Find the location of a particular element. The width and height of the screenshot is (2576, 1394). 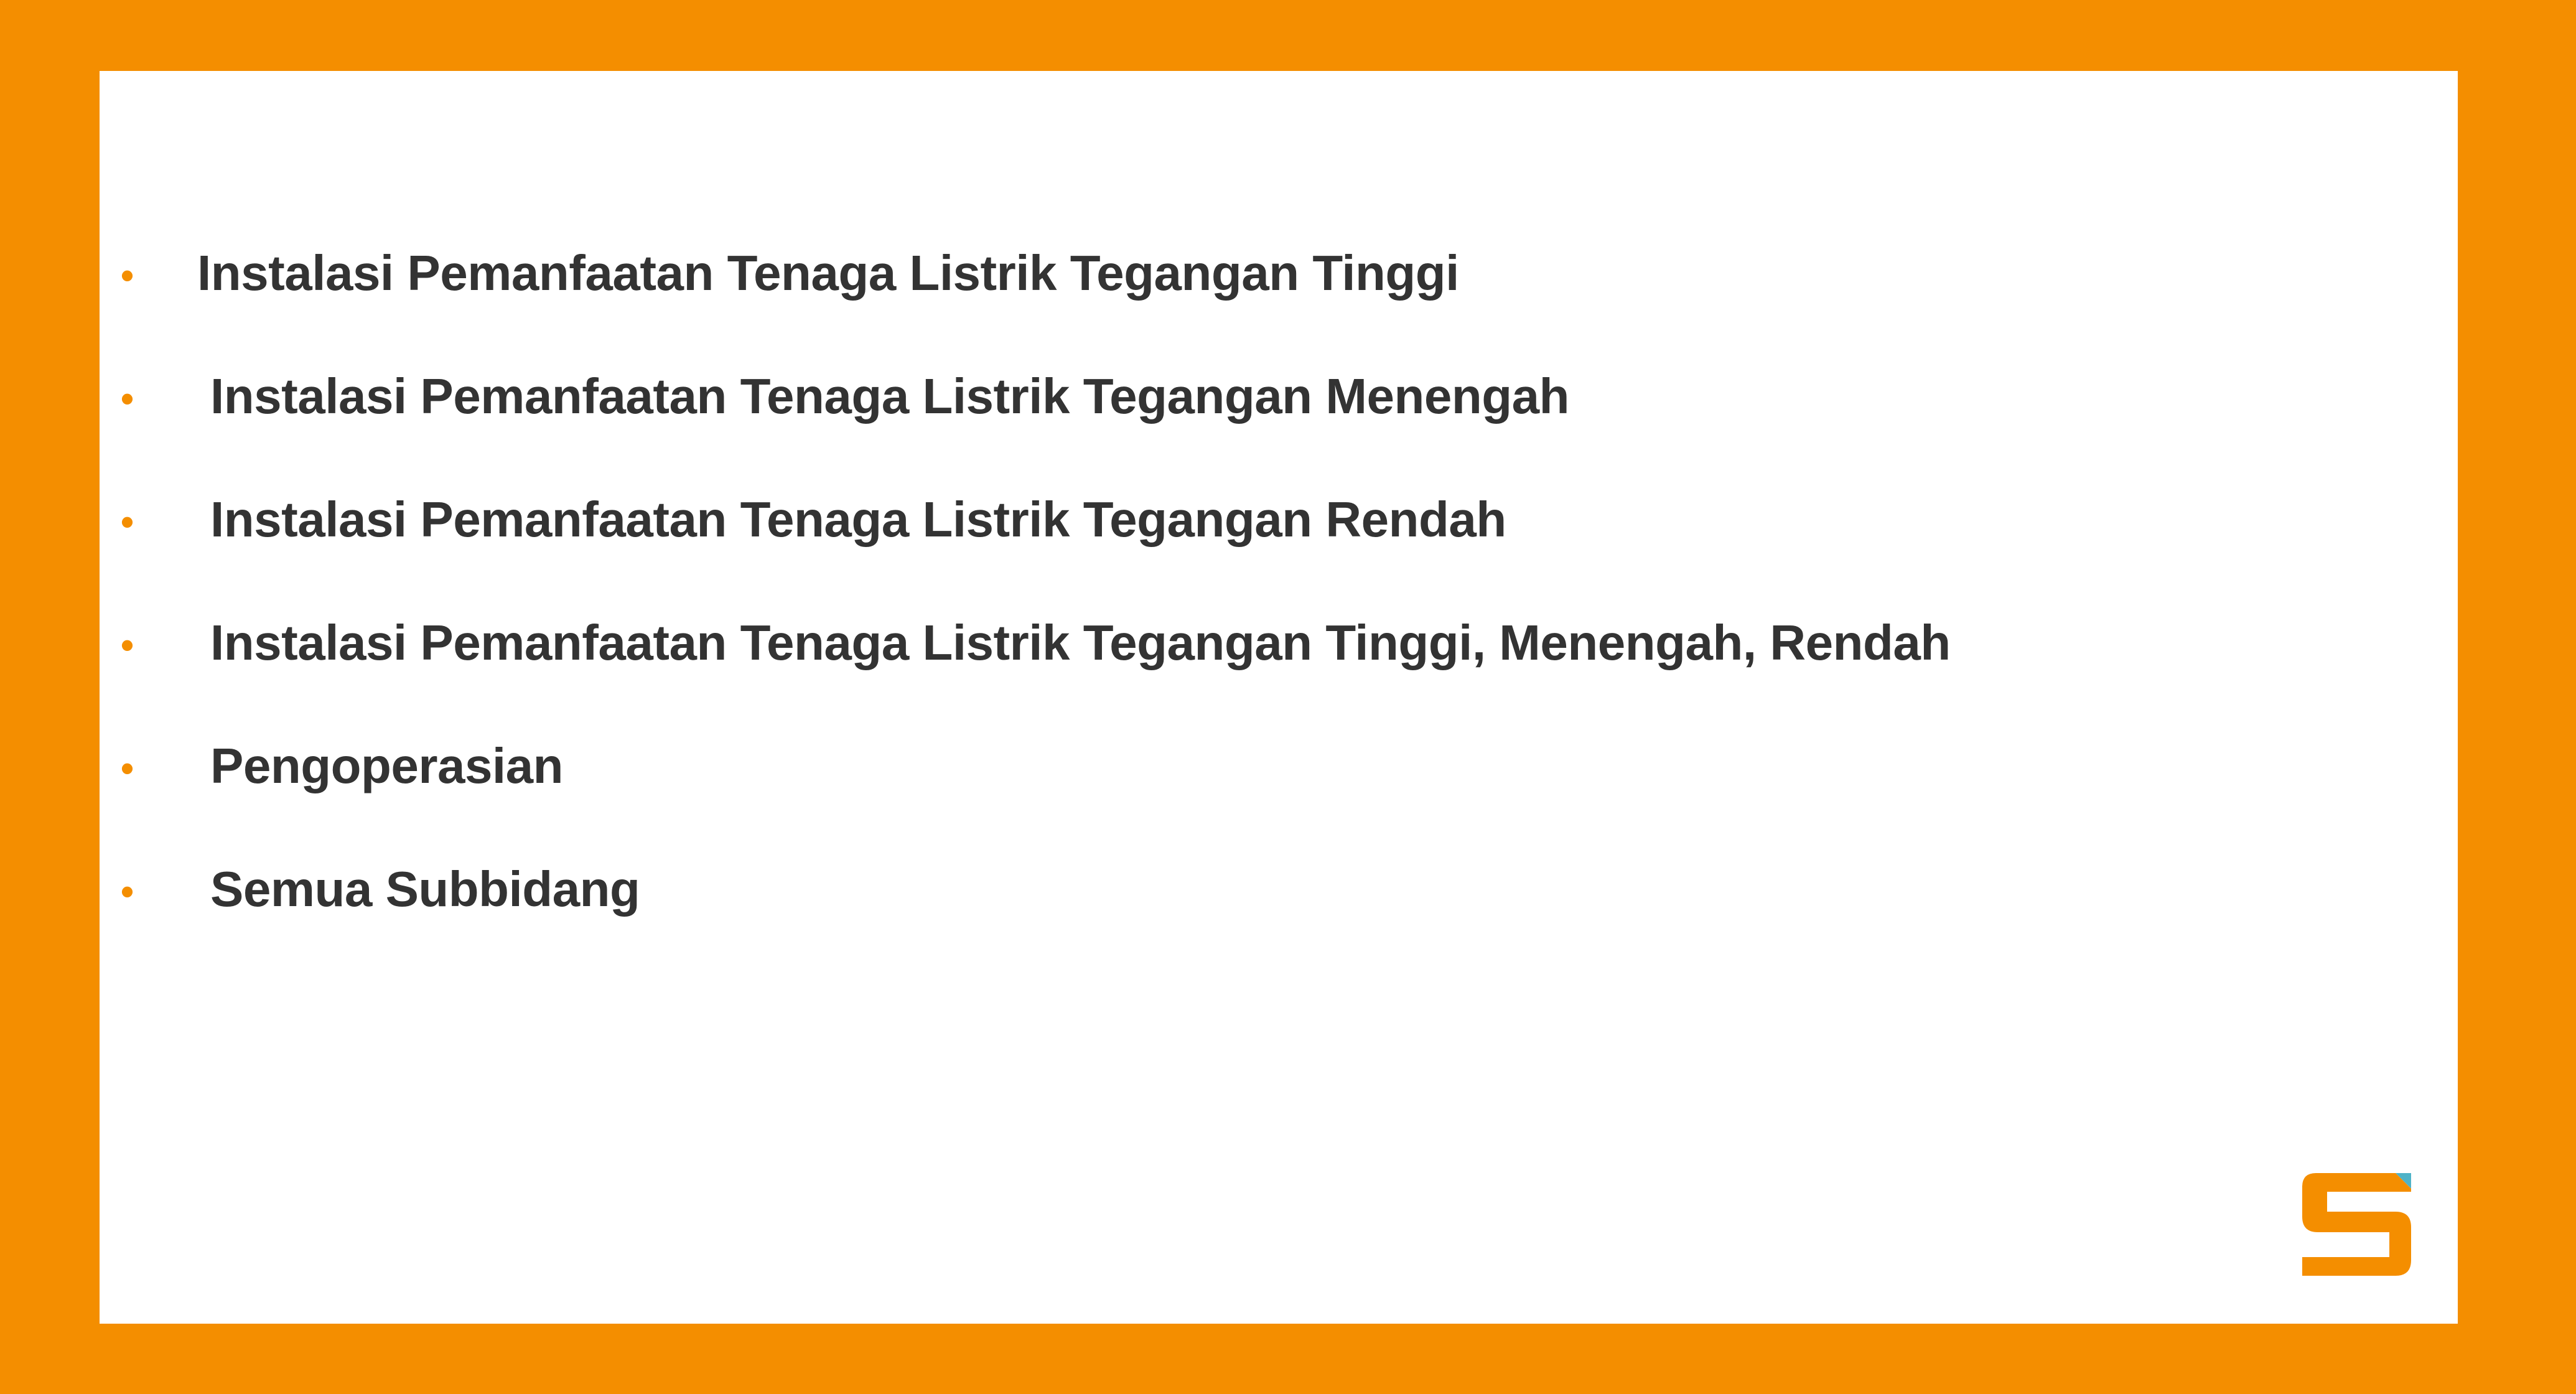

s-logo-icon is located at coordinates (2356, 1224).